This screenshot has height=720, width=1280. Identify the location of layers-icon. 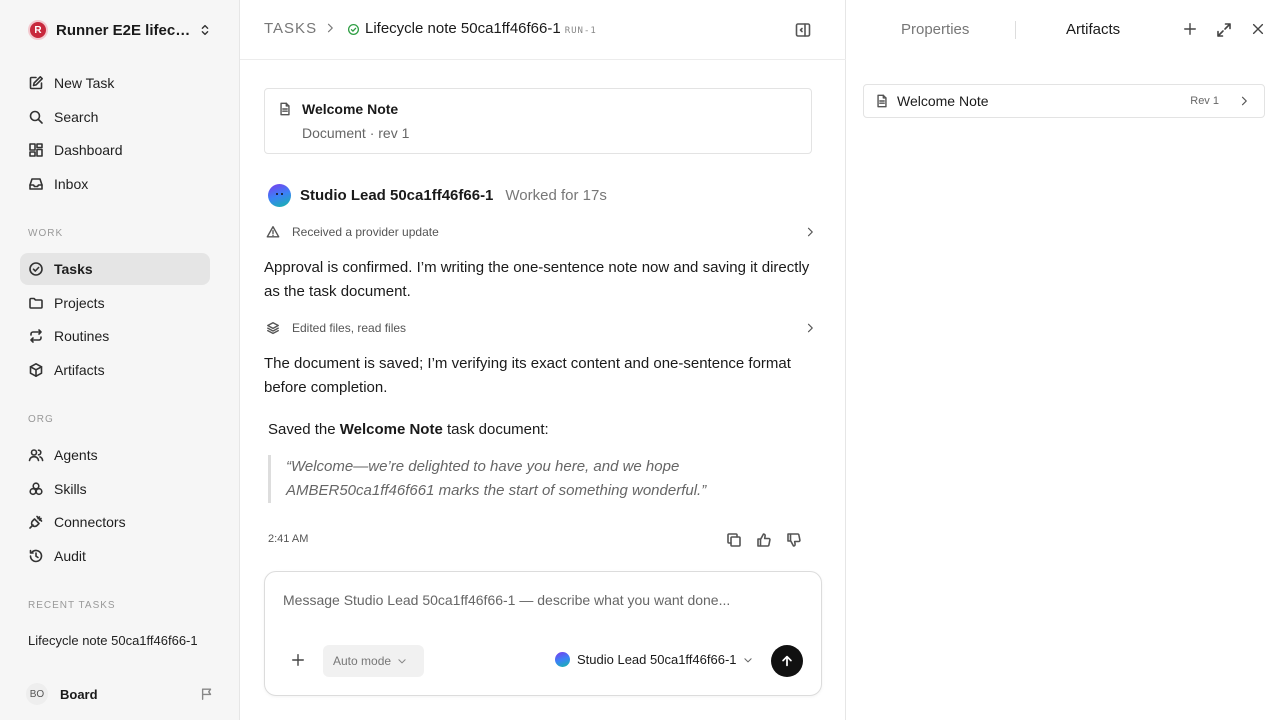
(278, 328).